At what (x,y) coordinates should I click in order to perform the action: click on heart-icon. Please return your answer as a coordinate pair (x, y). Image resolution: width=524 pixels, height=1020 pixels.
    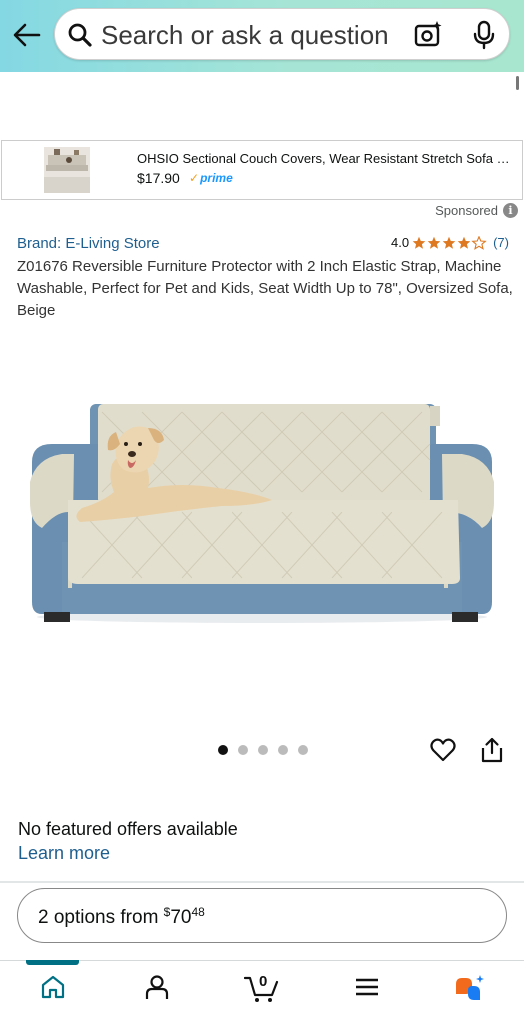
    Looking at the image, I should click on (443, 750).